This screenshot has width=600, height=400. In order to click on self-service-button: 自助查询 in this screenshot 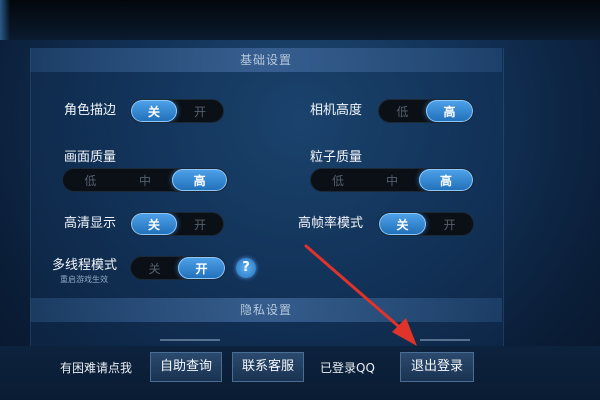, I will do `click(186, 367)`.